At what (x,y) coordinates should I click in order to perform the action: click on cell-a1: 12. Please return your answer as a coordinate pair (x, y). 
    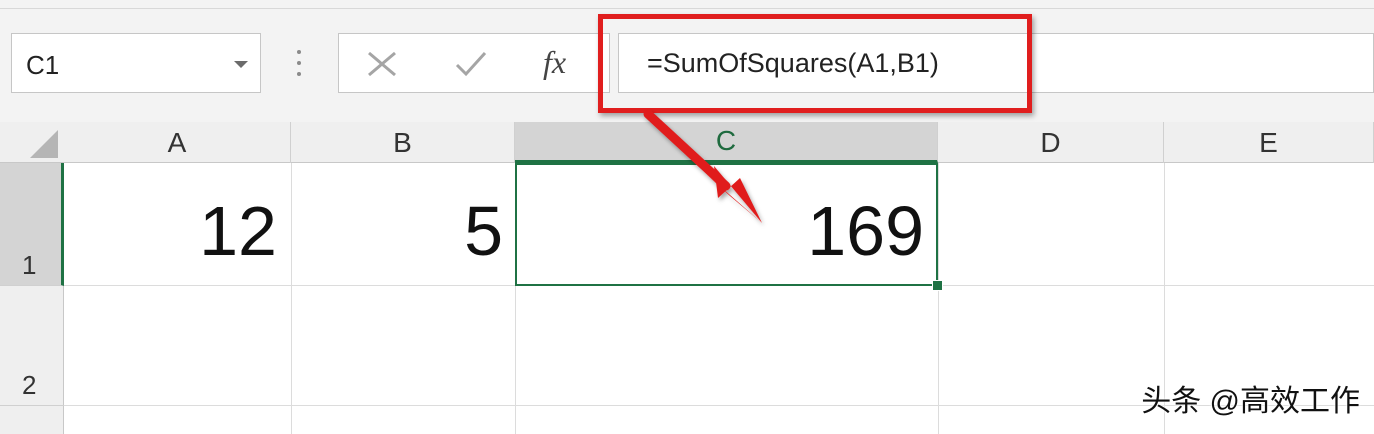
    Looking at the image, I should click on (177, 224).